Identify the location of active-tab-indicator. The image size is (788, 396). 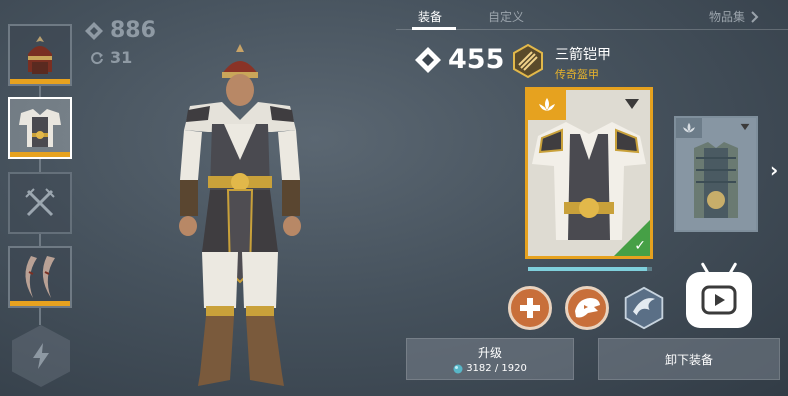
(434, 28).